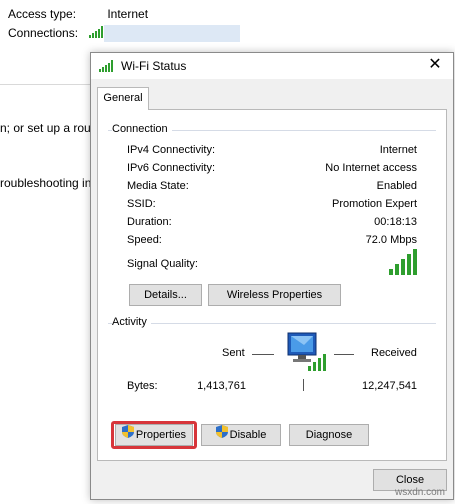  Describe the element at coordinates (42, 14) in the screenshot. I see `access-type-label: Access type:` at that location.